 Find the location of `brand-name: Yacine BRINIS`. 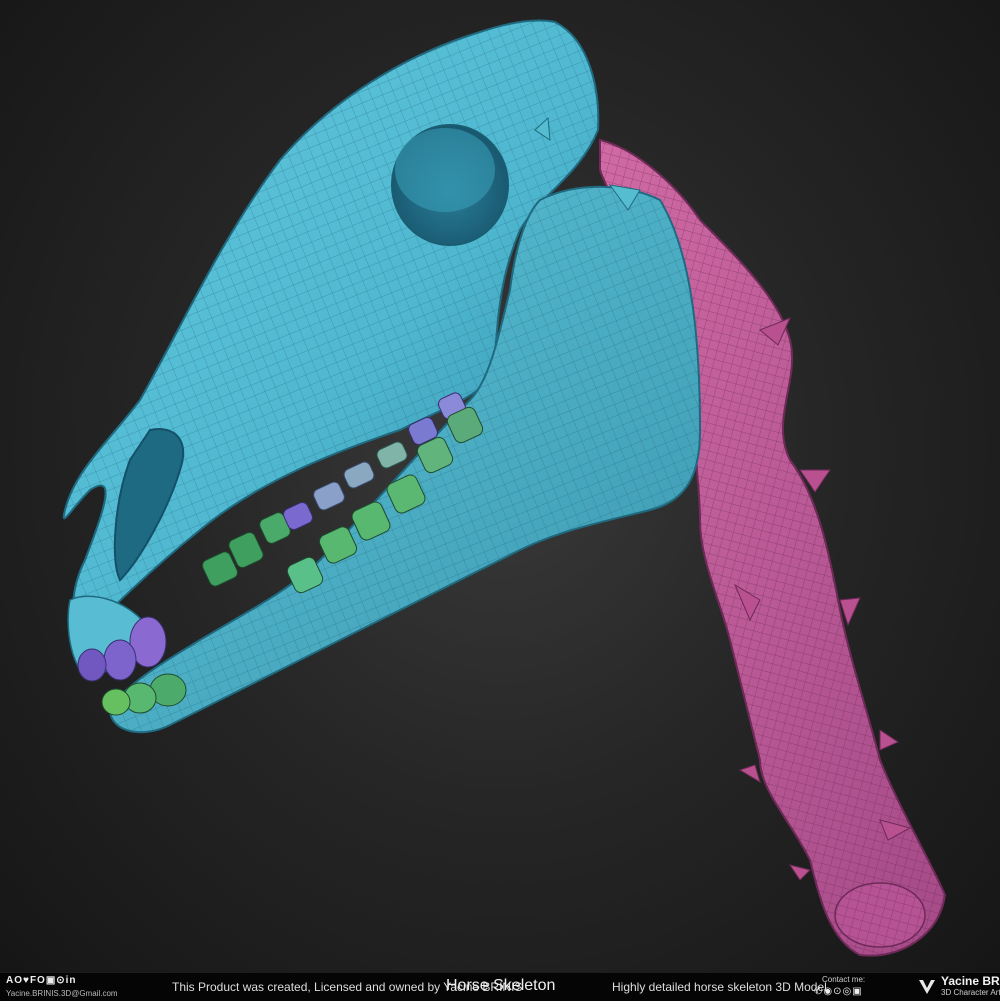

brand-name: Yacine BRINIS is located at coordinates (970, 981).